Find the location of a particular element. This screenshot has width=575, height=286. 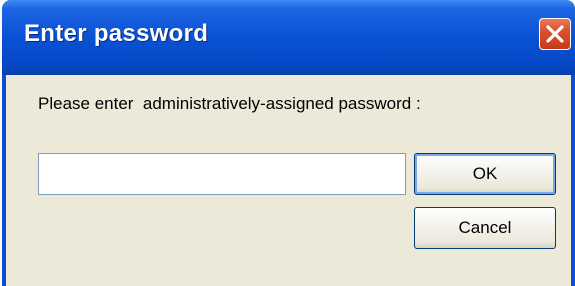

ok-button: OK is located at coordinates (485, 174).